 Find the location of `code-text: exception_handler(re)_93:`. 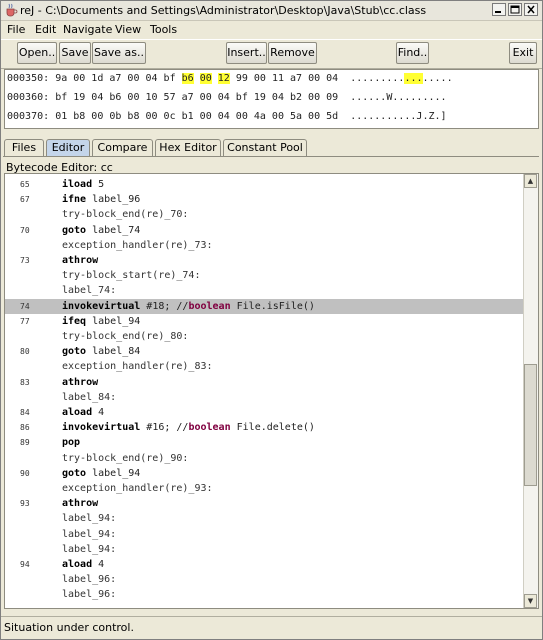

code-text: exception_handler(re)_93: is located at coordinates (137, 488).